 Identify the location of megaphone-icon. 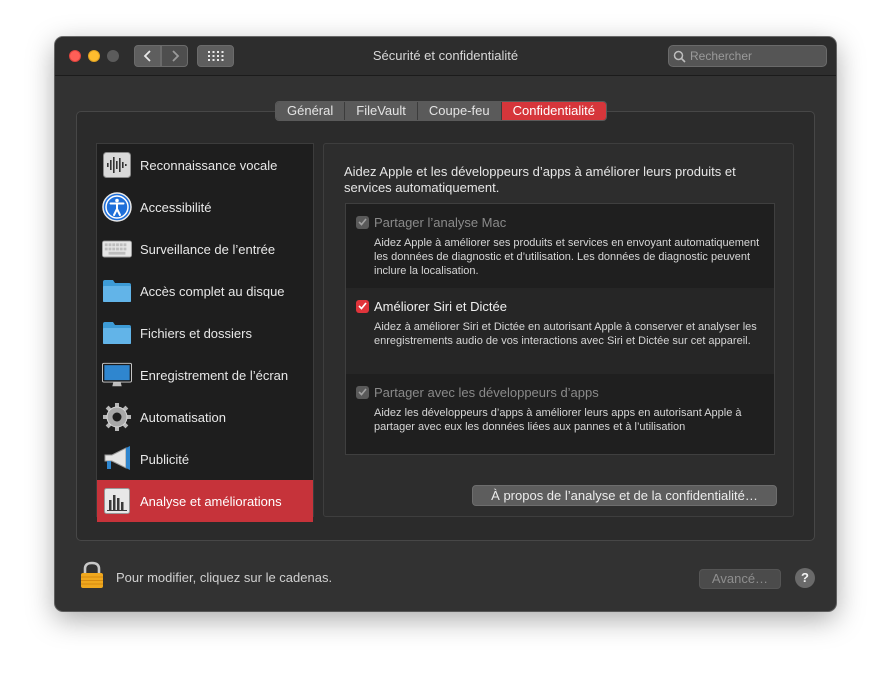
(117, 459).